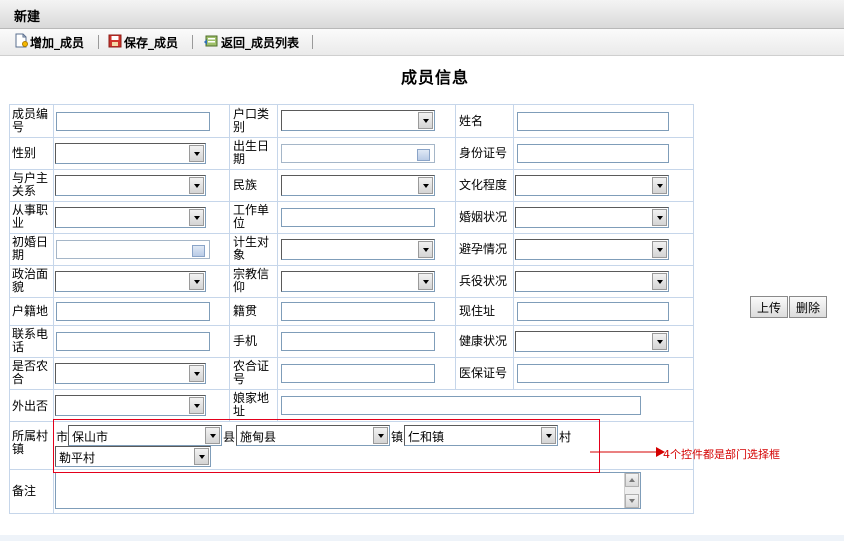 This screenshot has width=844, height=541. What do you see at coordinates (251, 152) in the screenshot?
I see `birth-date-label: 出生日期` at bounding box center [251, 152].